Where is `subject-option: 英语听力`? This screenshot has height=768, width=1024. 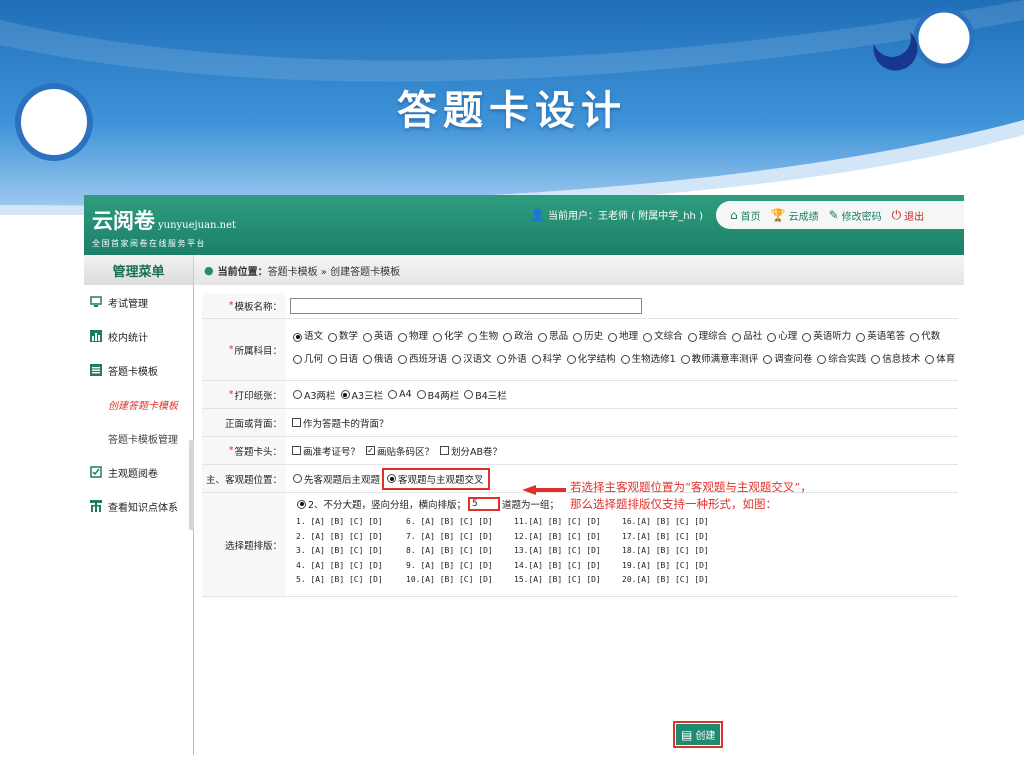
subject-option: 英语听力 is located at coordinates (825, 337).